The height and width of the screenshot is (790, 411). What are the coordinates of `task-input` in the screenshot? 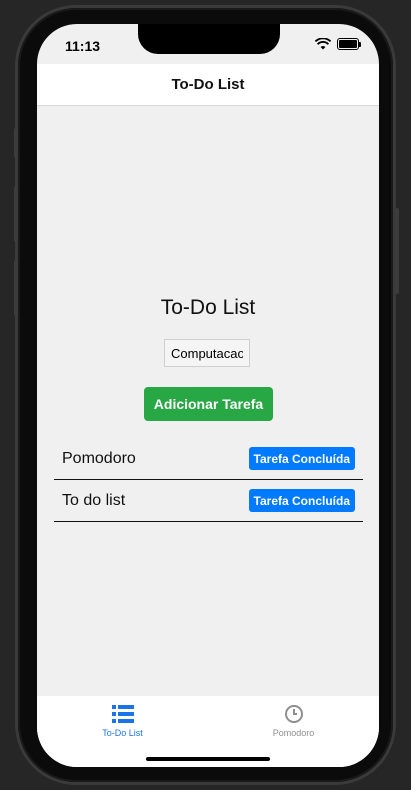 It's located at (207, 353).